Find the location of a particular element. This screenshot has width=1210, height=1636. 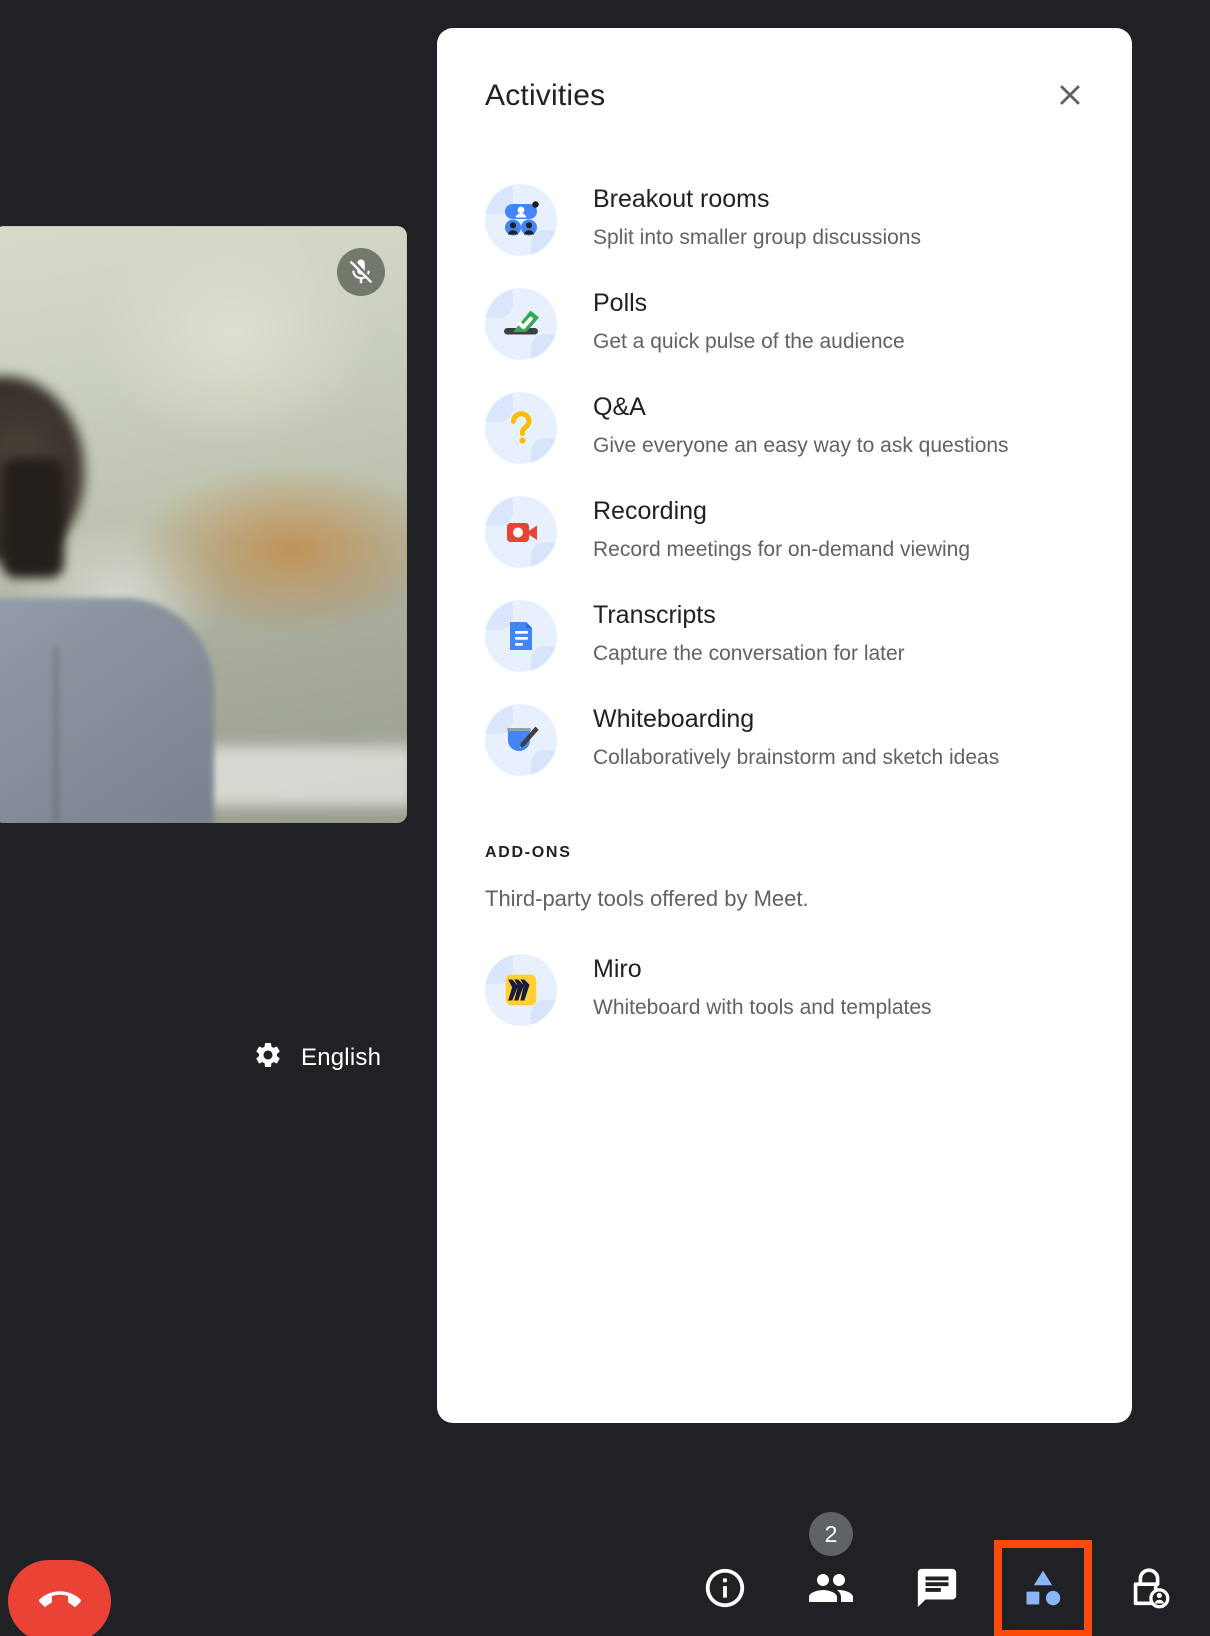

activities-icon is located at coordinates (1043, 1589).